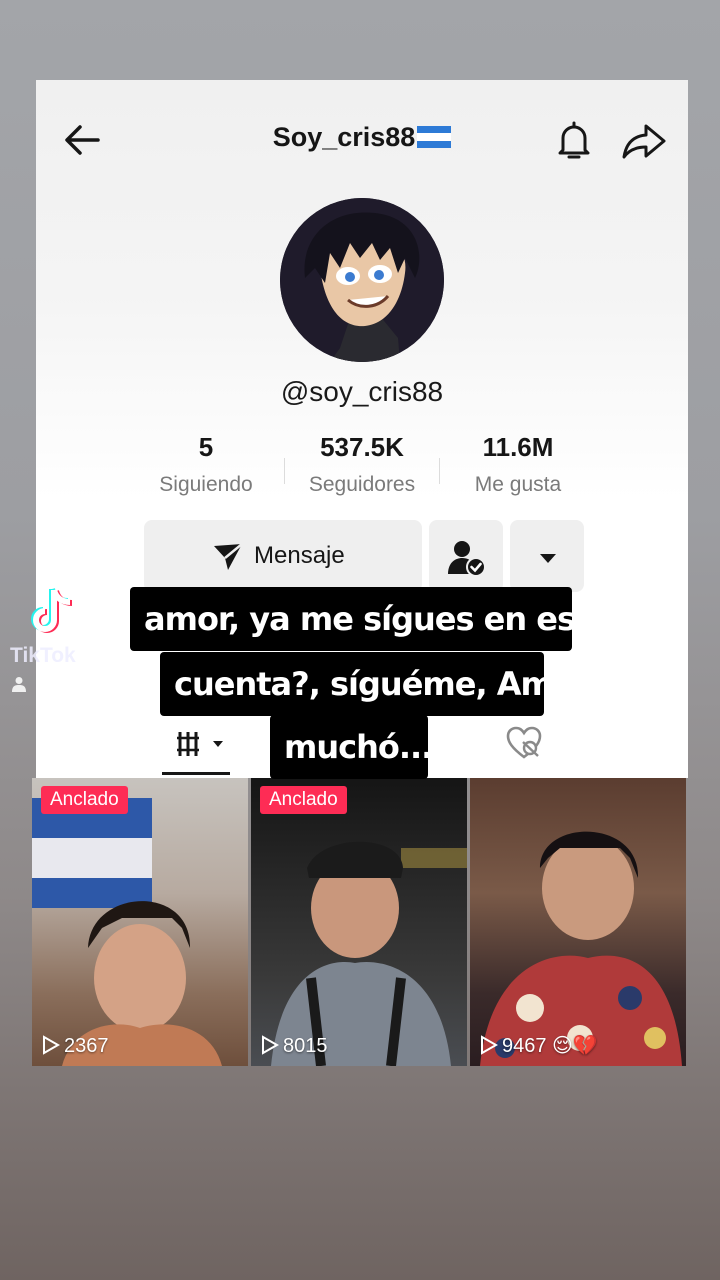 The image size is (720, 1280). I want to click on avatar-image, so click(362, 280).